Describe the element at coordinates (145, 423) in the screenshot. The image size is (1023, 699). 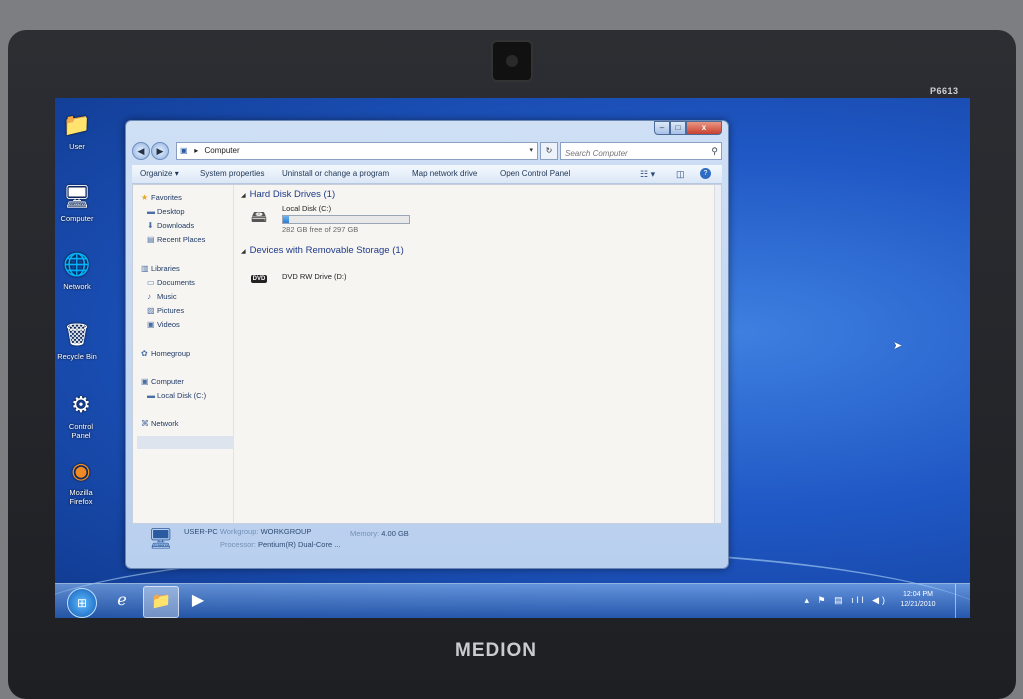
I see `network-icon: ⌘` at that location.